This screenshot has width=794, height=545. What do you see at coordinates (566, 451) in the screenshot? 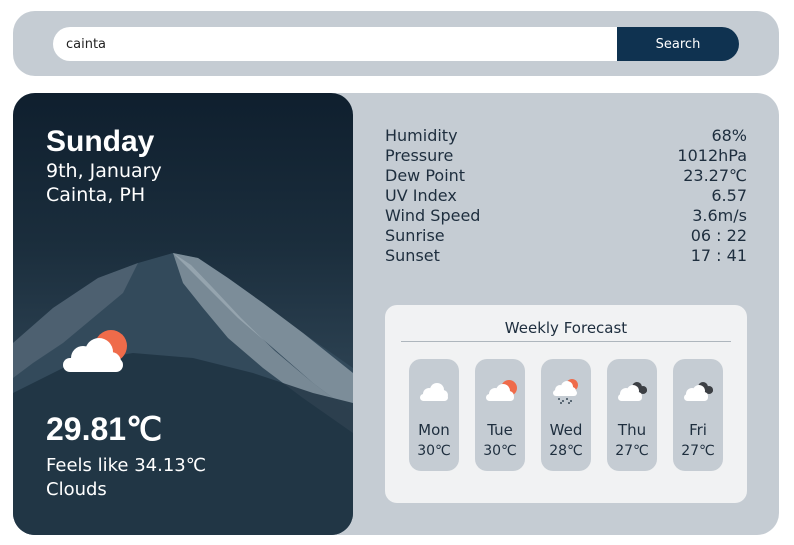
I see `forecast-day-temp: 28℃` at bounding box center [566, 451].